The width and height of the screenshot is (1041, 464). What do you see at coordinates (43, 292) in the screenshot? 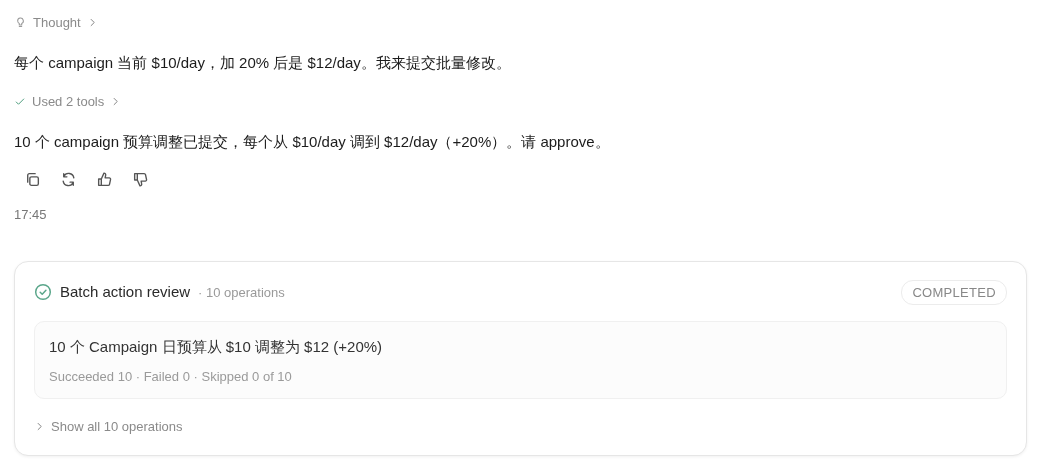
I see `check-circle-icon` at bounding box center [43, 292].